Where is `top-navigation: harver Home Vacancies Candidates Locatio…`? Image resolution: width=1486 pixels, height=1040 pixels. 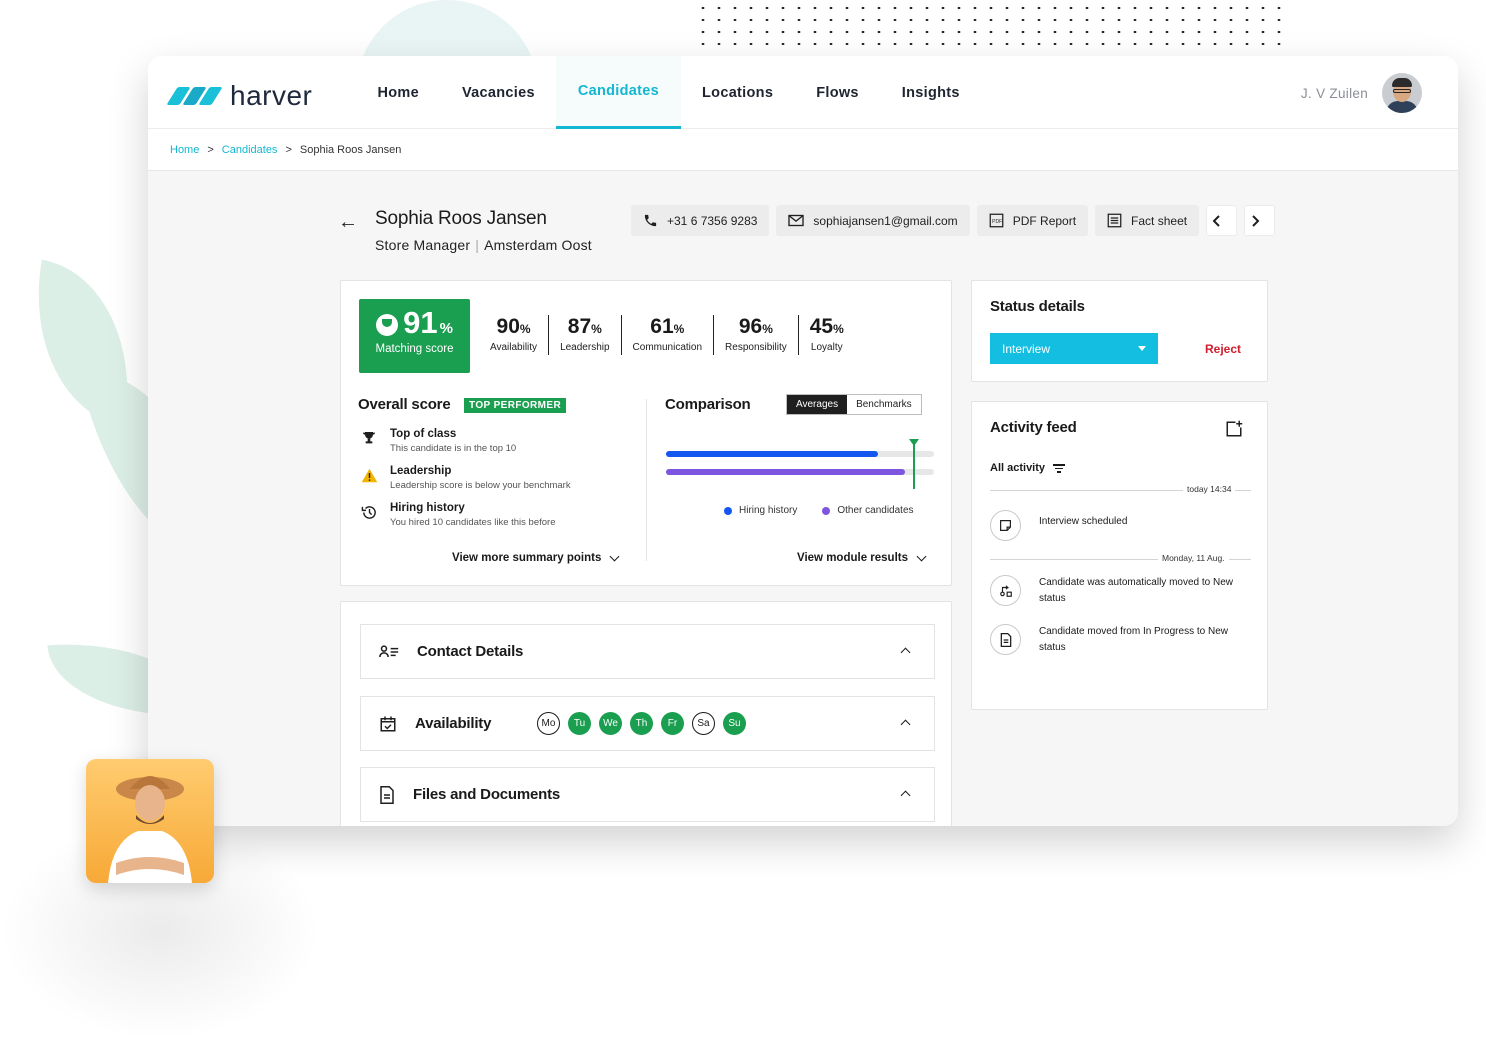
top-navigation: harver Home Vacancies Candidates Locatio… is located at coordinates (803, 92).